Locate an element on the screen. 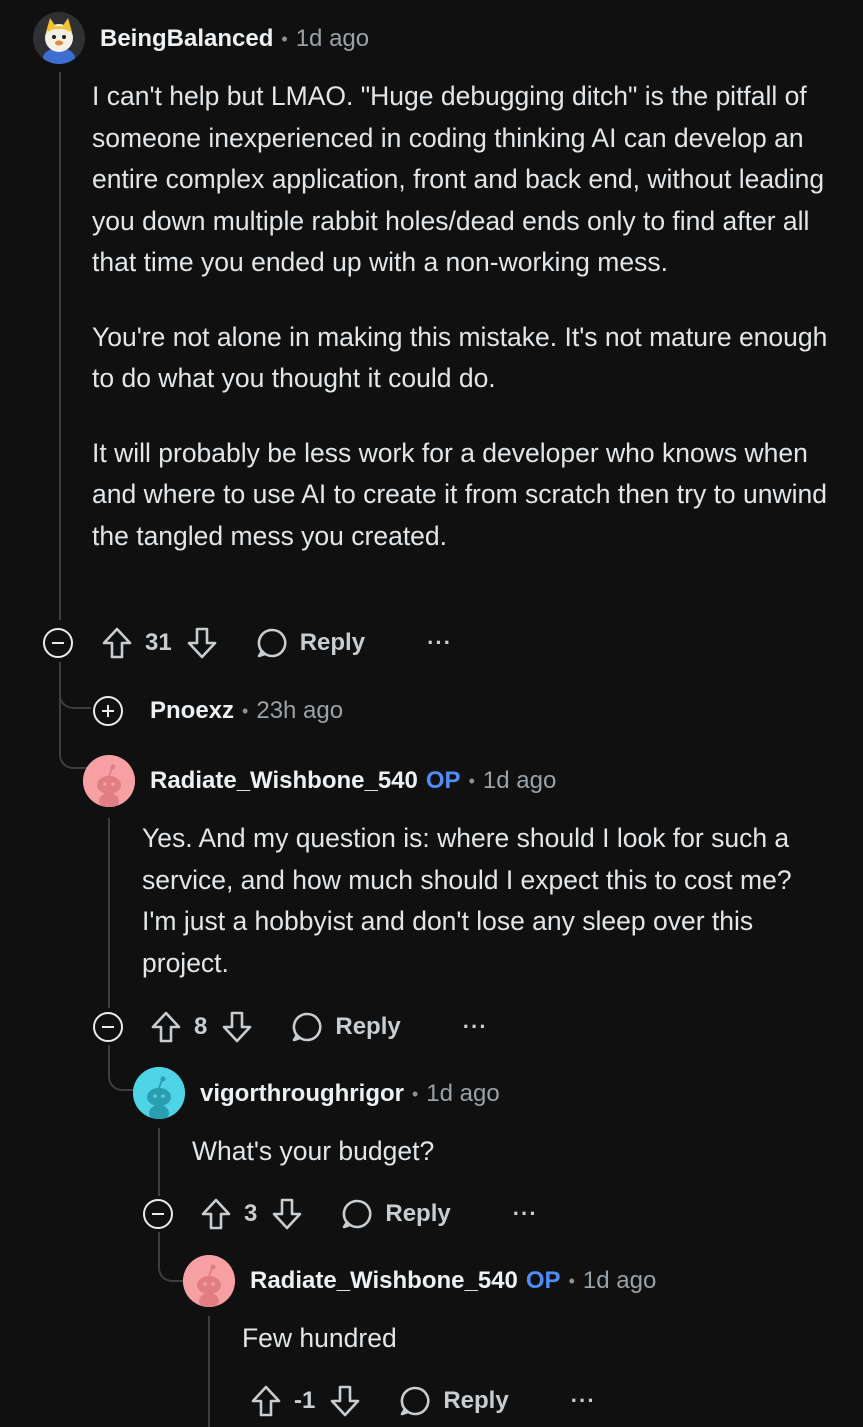  vote-count: 31 is located at coordinates (158, 642).